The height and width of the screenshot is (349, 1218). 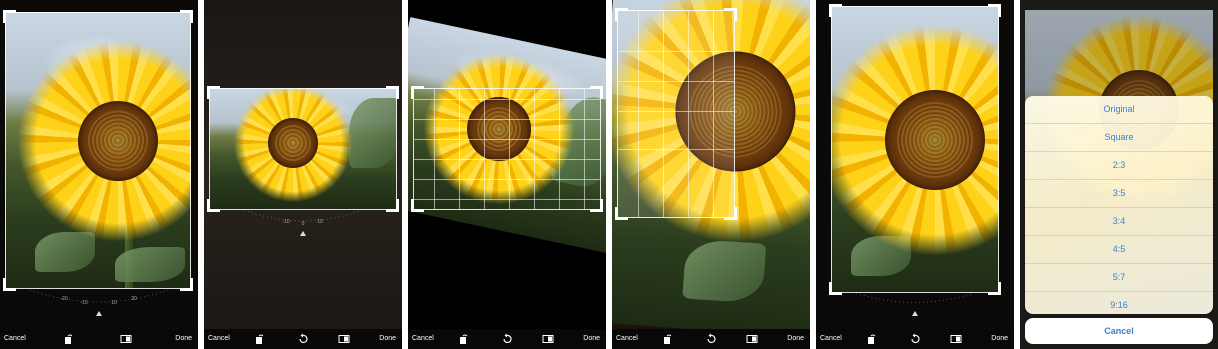 What do you see at coordinates (1119, 278) in the screenshot?
I see `aspect-option-5-7: 5:7` at bounding box center [1119, 278].